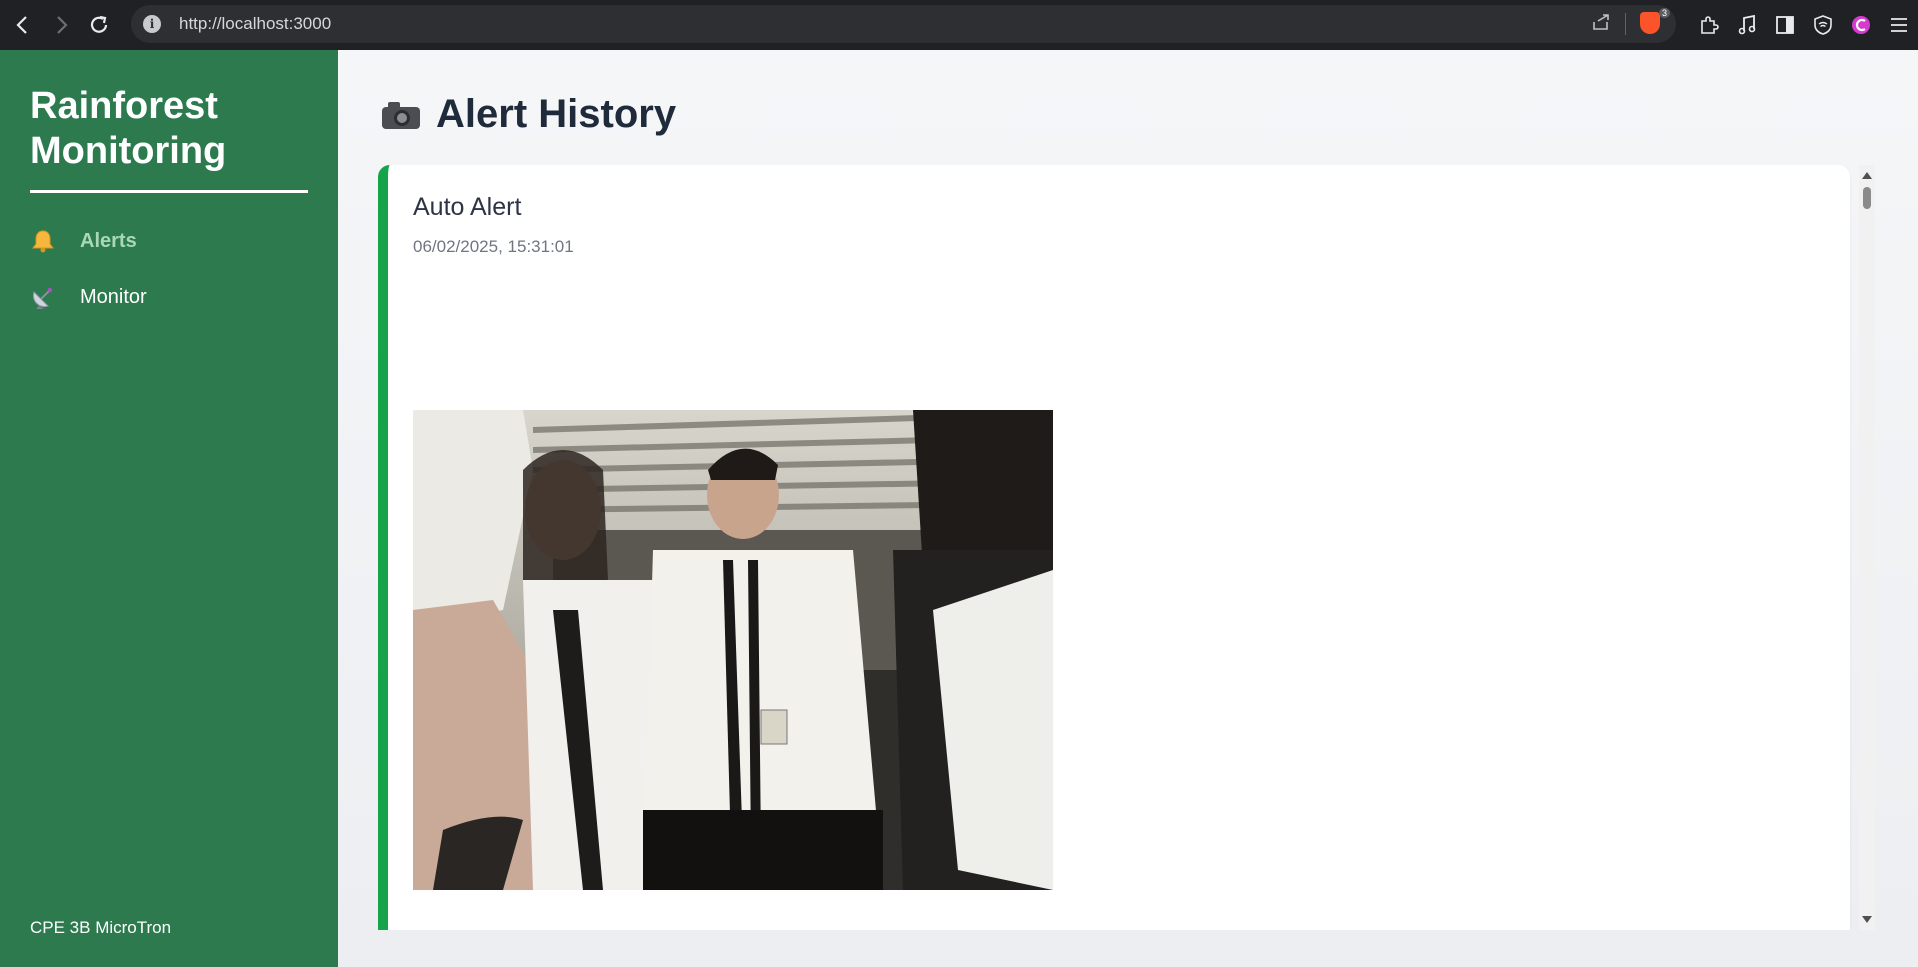 This screenshot has width=1918, height=967. I want to click on back-arrow-icon, so click(21, 25).